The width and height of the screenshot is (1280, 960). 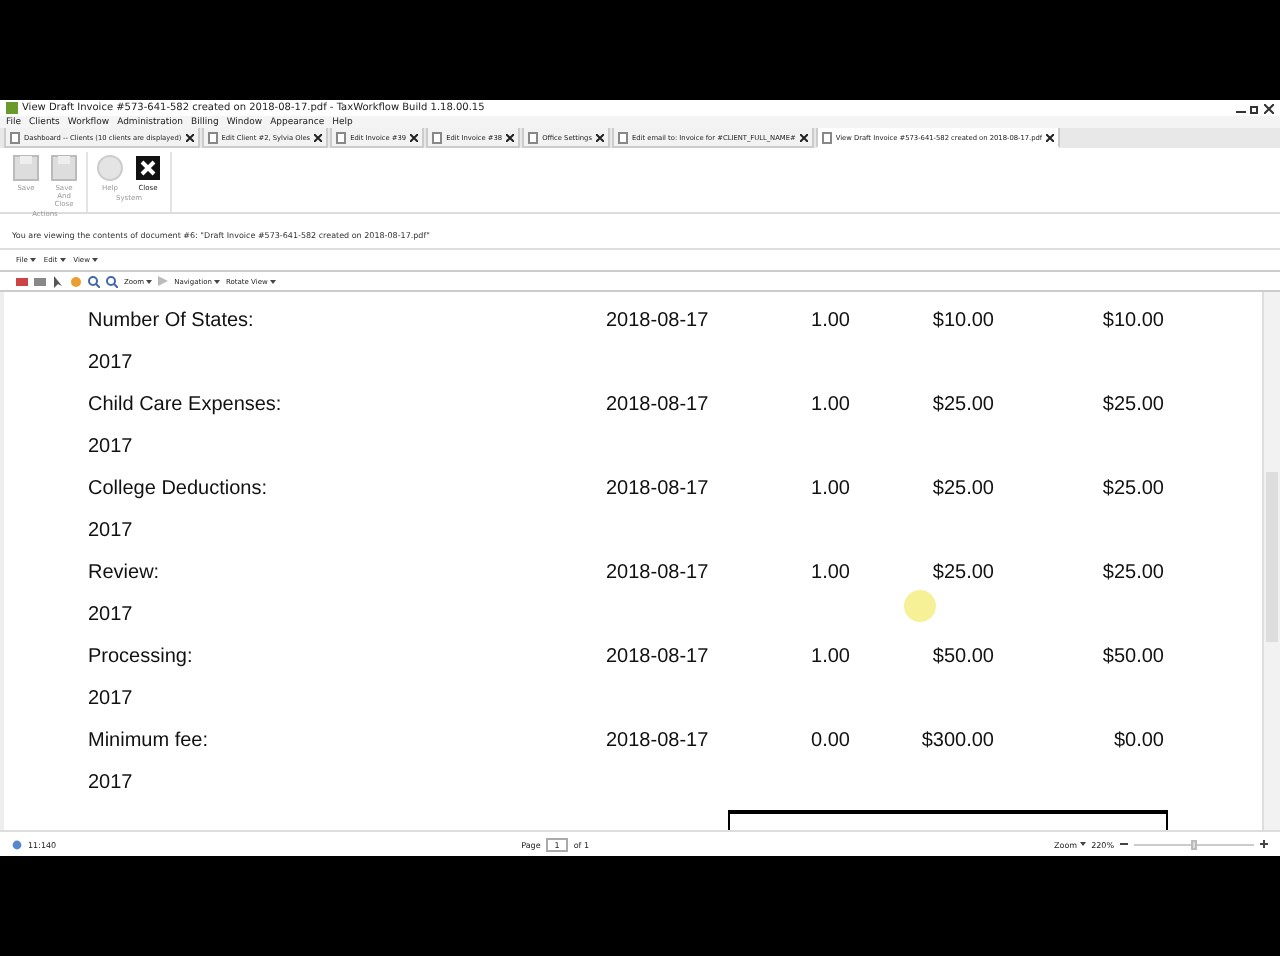 What do you see at coordinates (920, 606) in the screenshot?
I see `cursor-highlight` at bounding box center [920, 606].